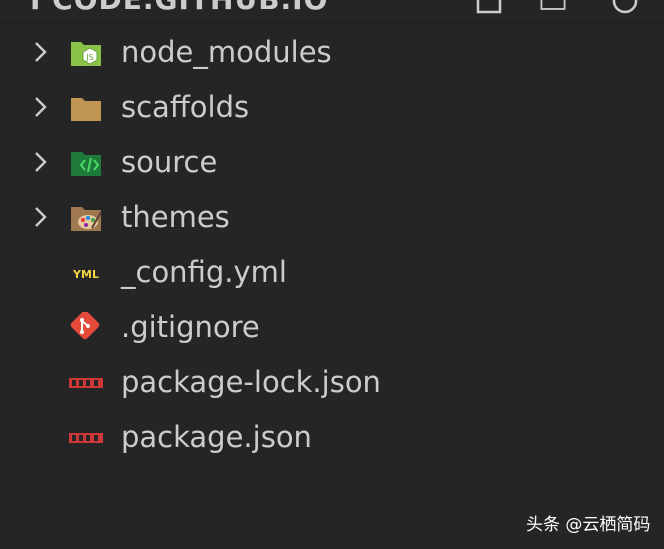  I want to click on tree-item-label: package.json, so click(216, 437).